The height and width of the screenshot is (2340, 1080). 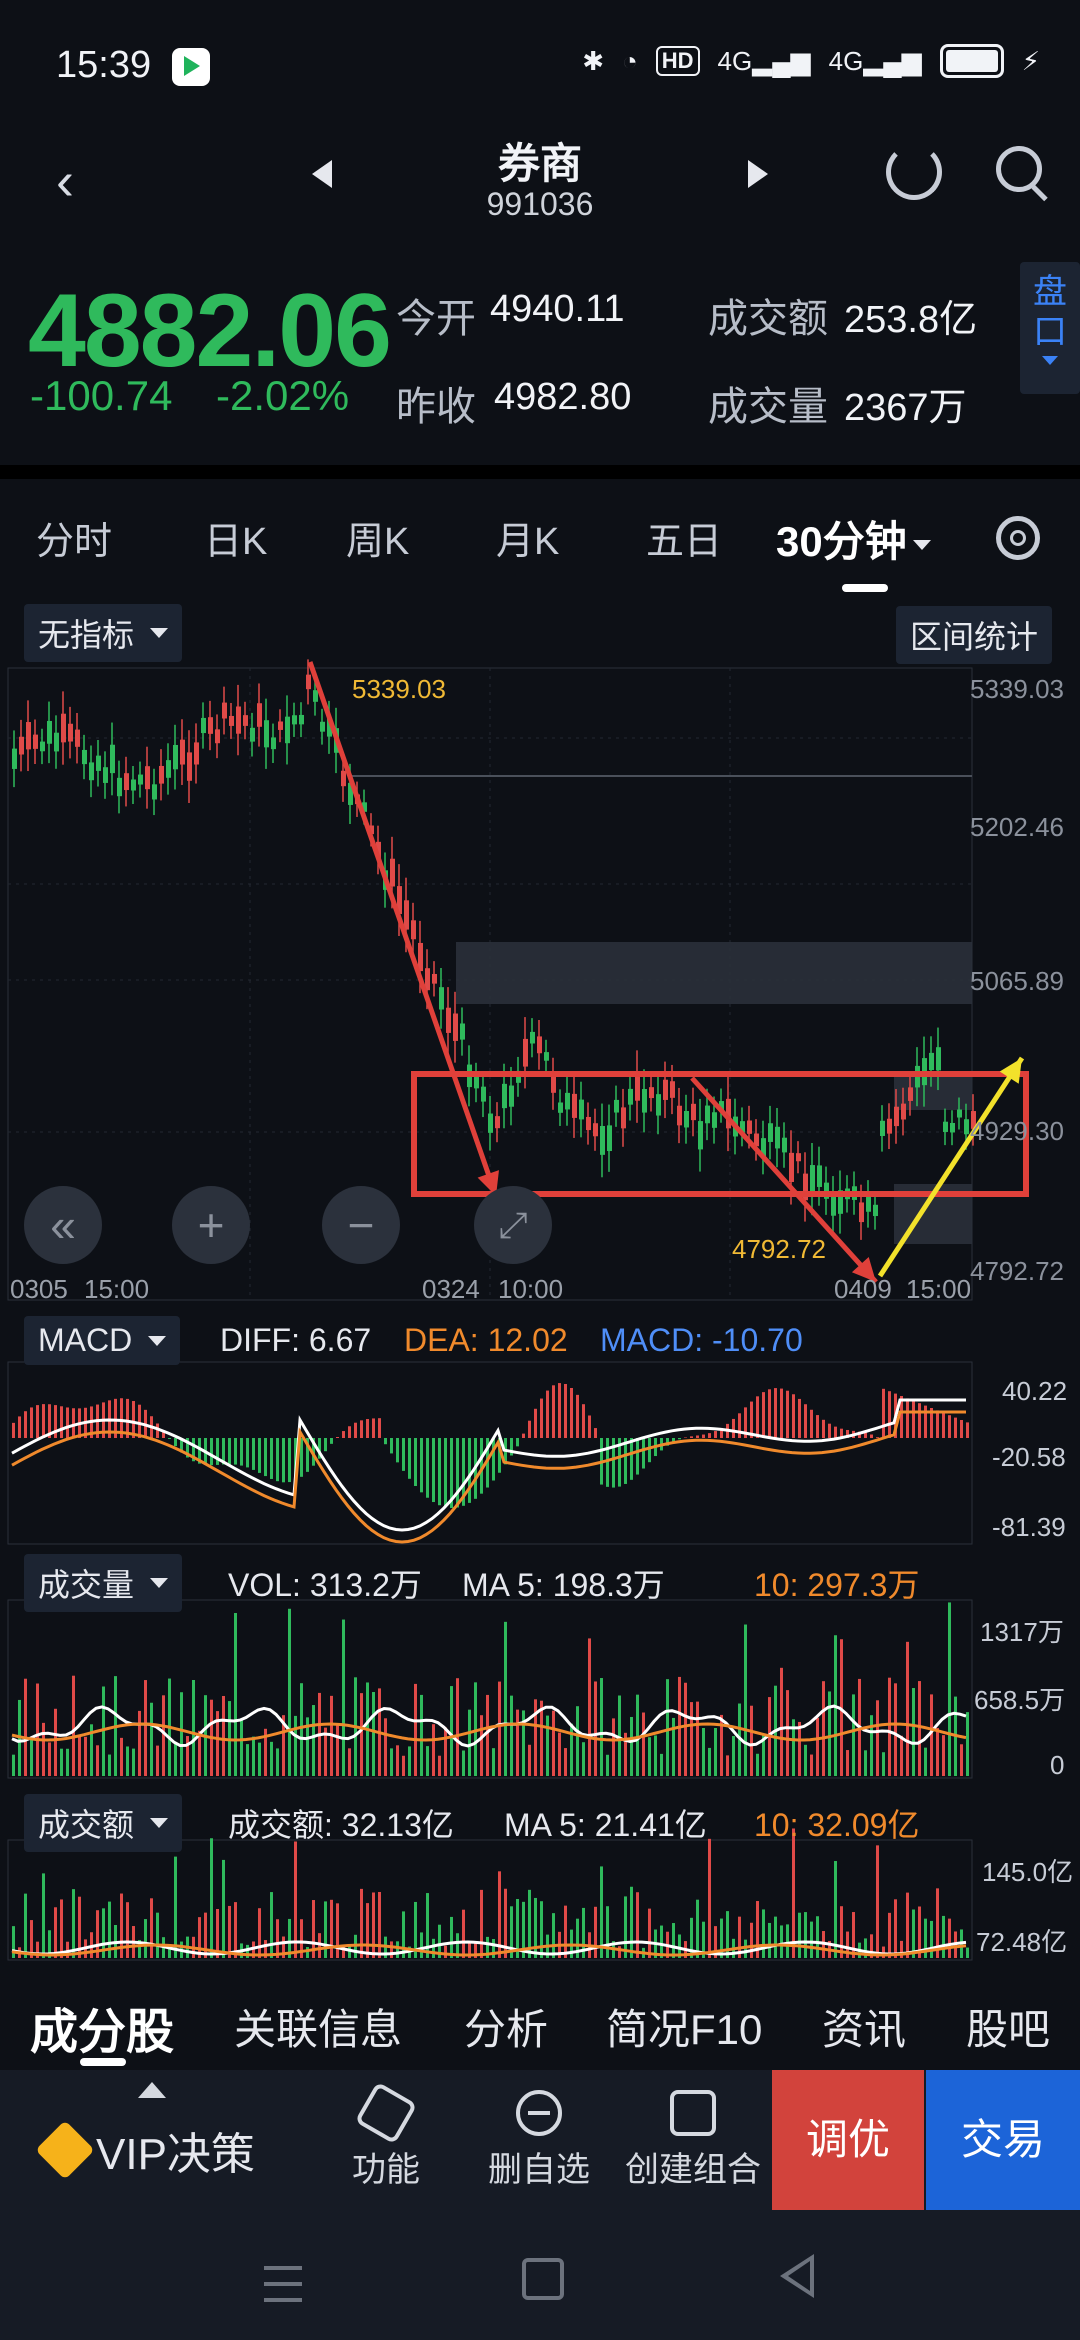 What do you see at coordinates (684, 2026) in the screenshot?
I see `tab-f10: 简况F10` at bounding box center [684, 2026].